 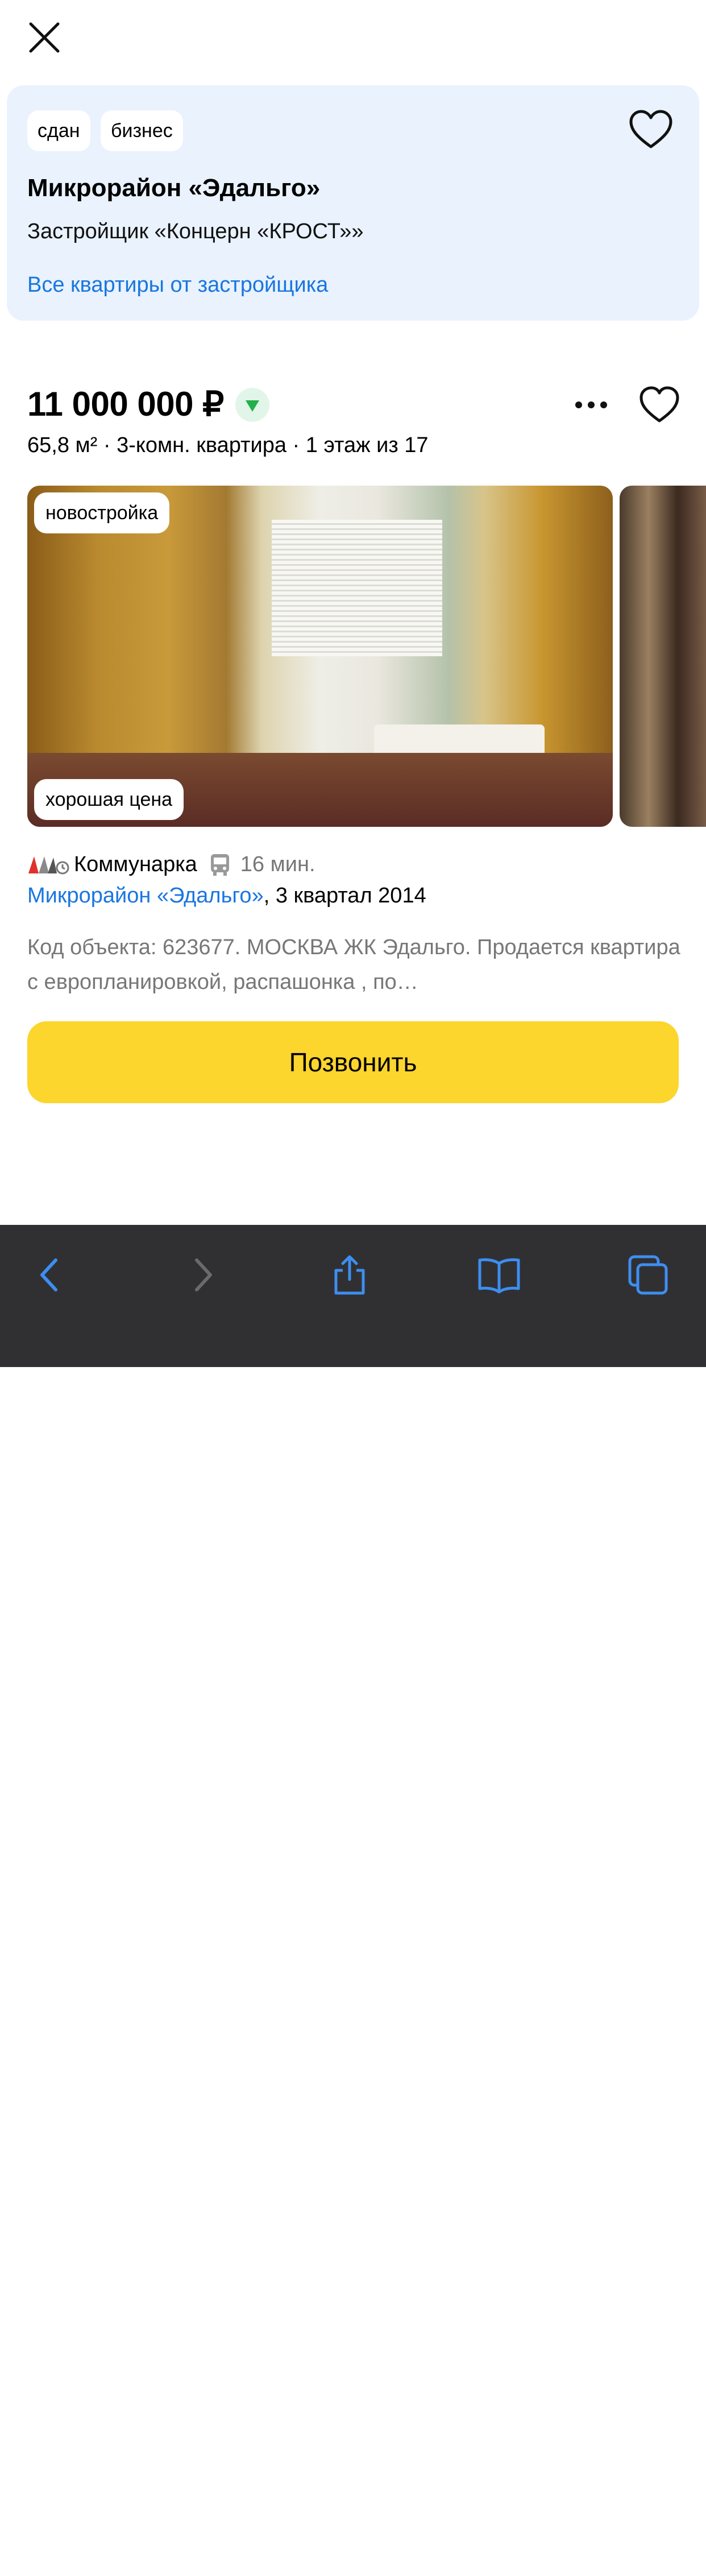 I want to click on home-indicator, so click(x=353, y=2572).